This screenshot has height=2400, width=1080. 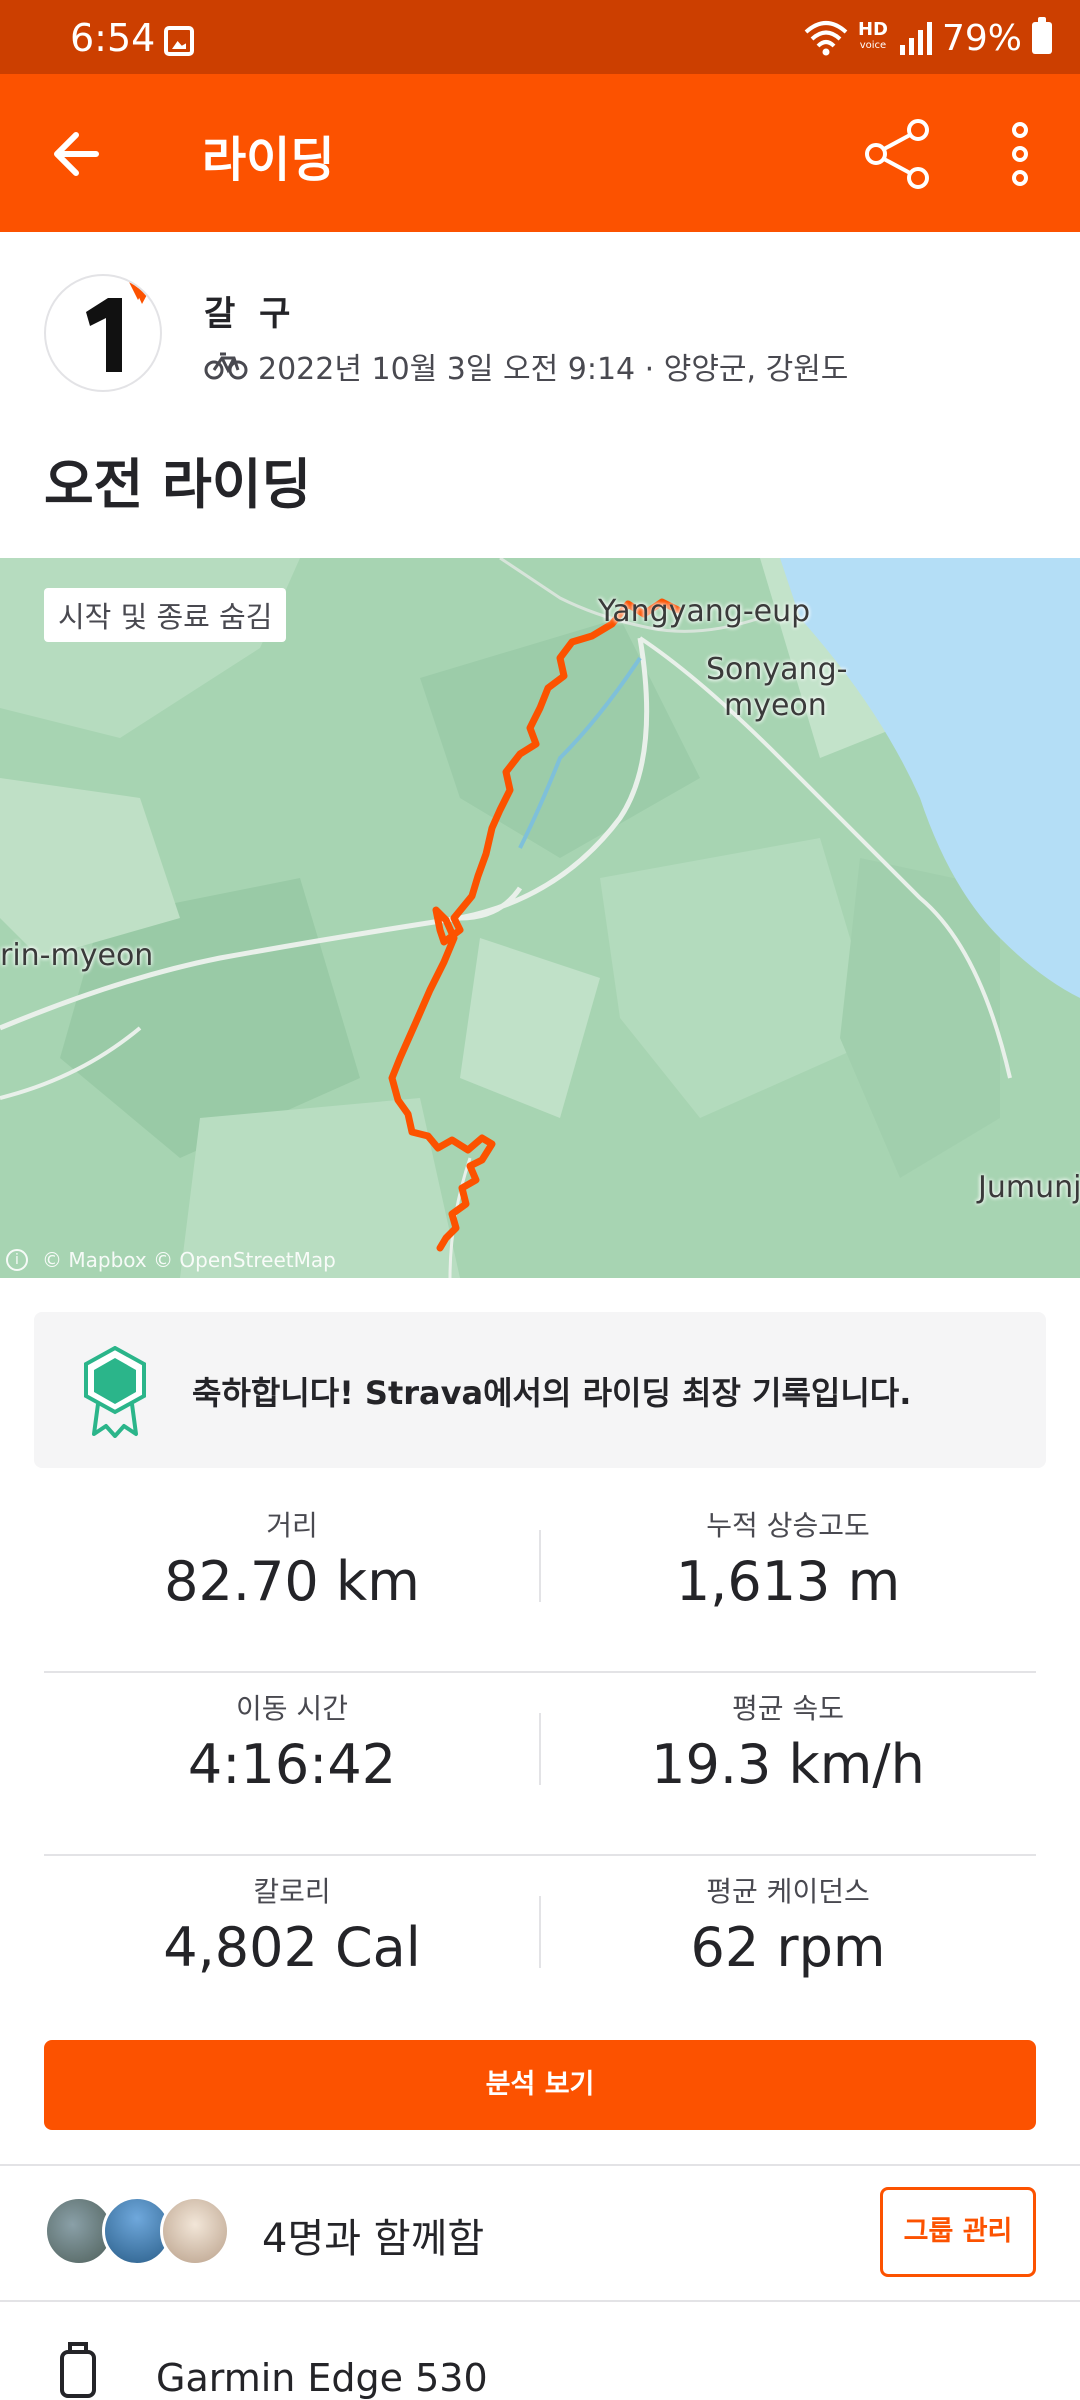 I want to click on status-time: 6:54, so click(x=113, y=38).